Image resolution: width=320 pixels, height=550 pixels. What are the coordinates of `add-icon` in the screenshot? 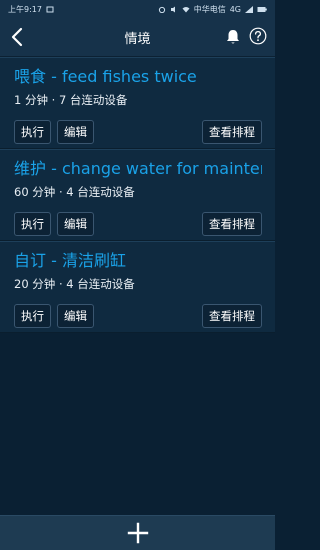 It's located at (138, 533).